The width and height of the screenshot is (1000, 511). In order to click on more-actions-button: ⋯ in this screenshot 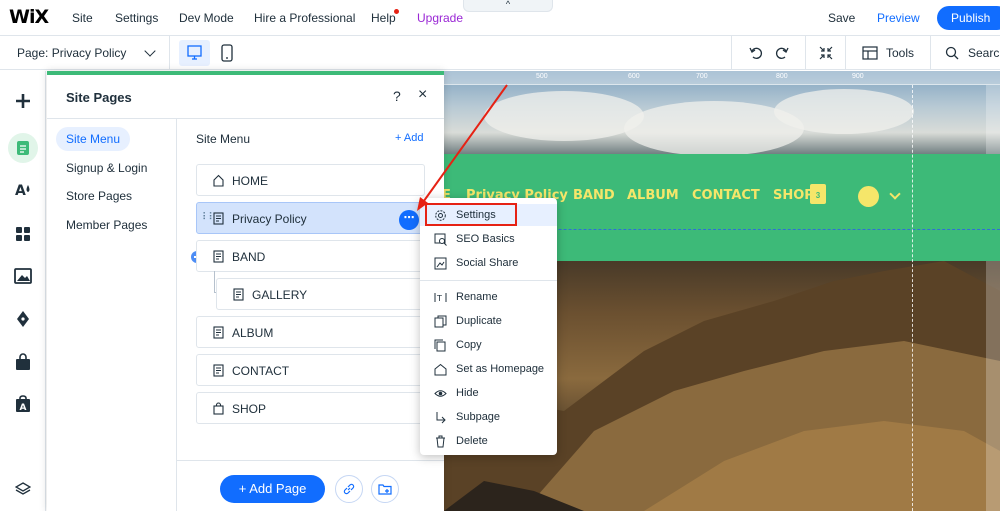, I will do `click(409, 220)`.